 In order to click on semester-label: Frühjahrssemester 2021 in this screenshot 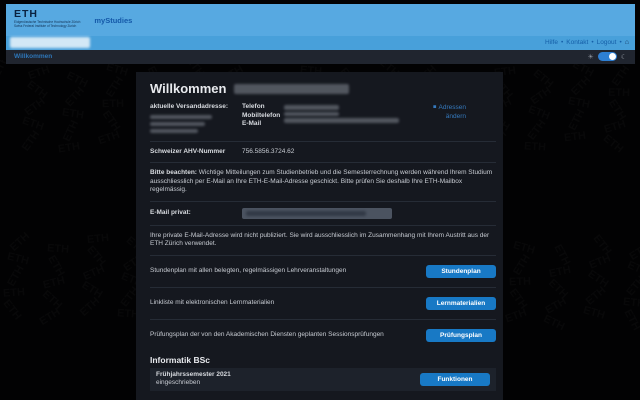, I will do `click(193, 374)`.